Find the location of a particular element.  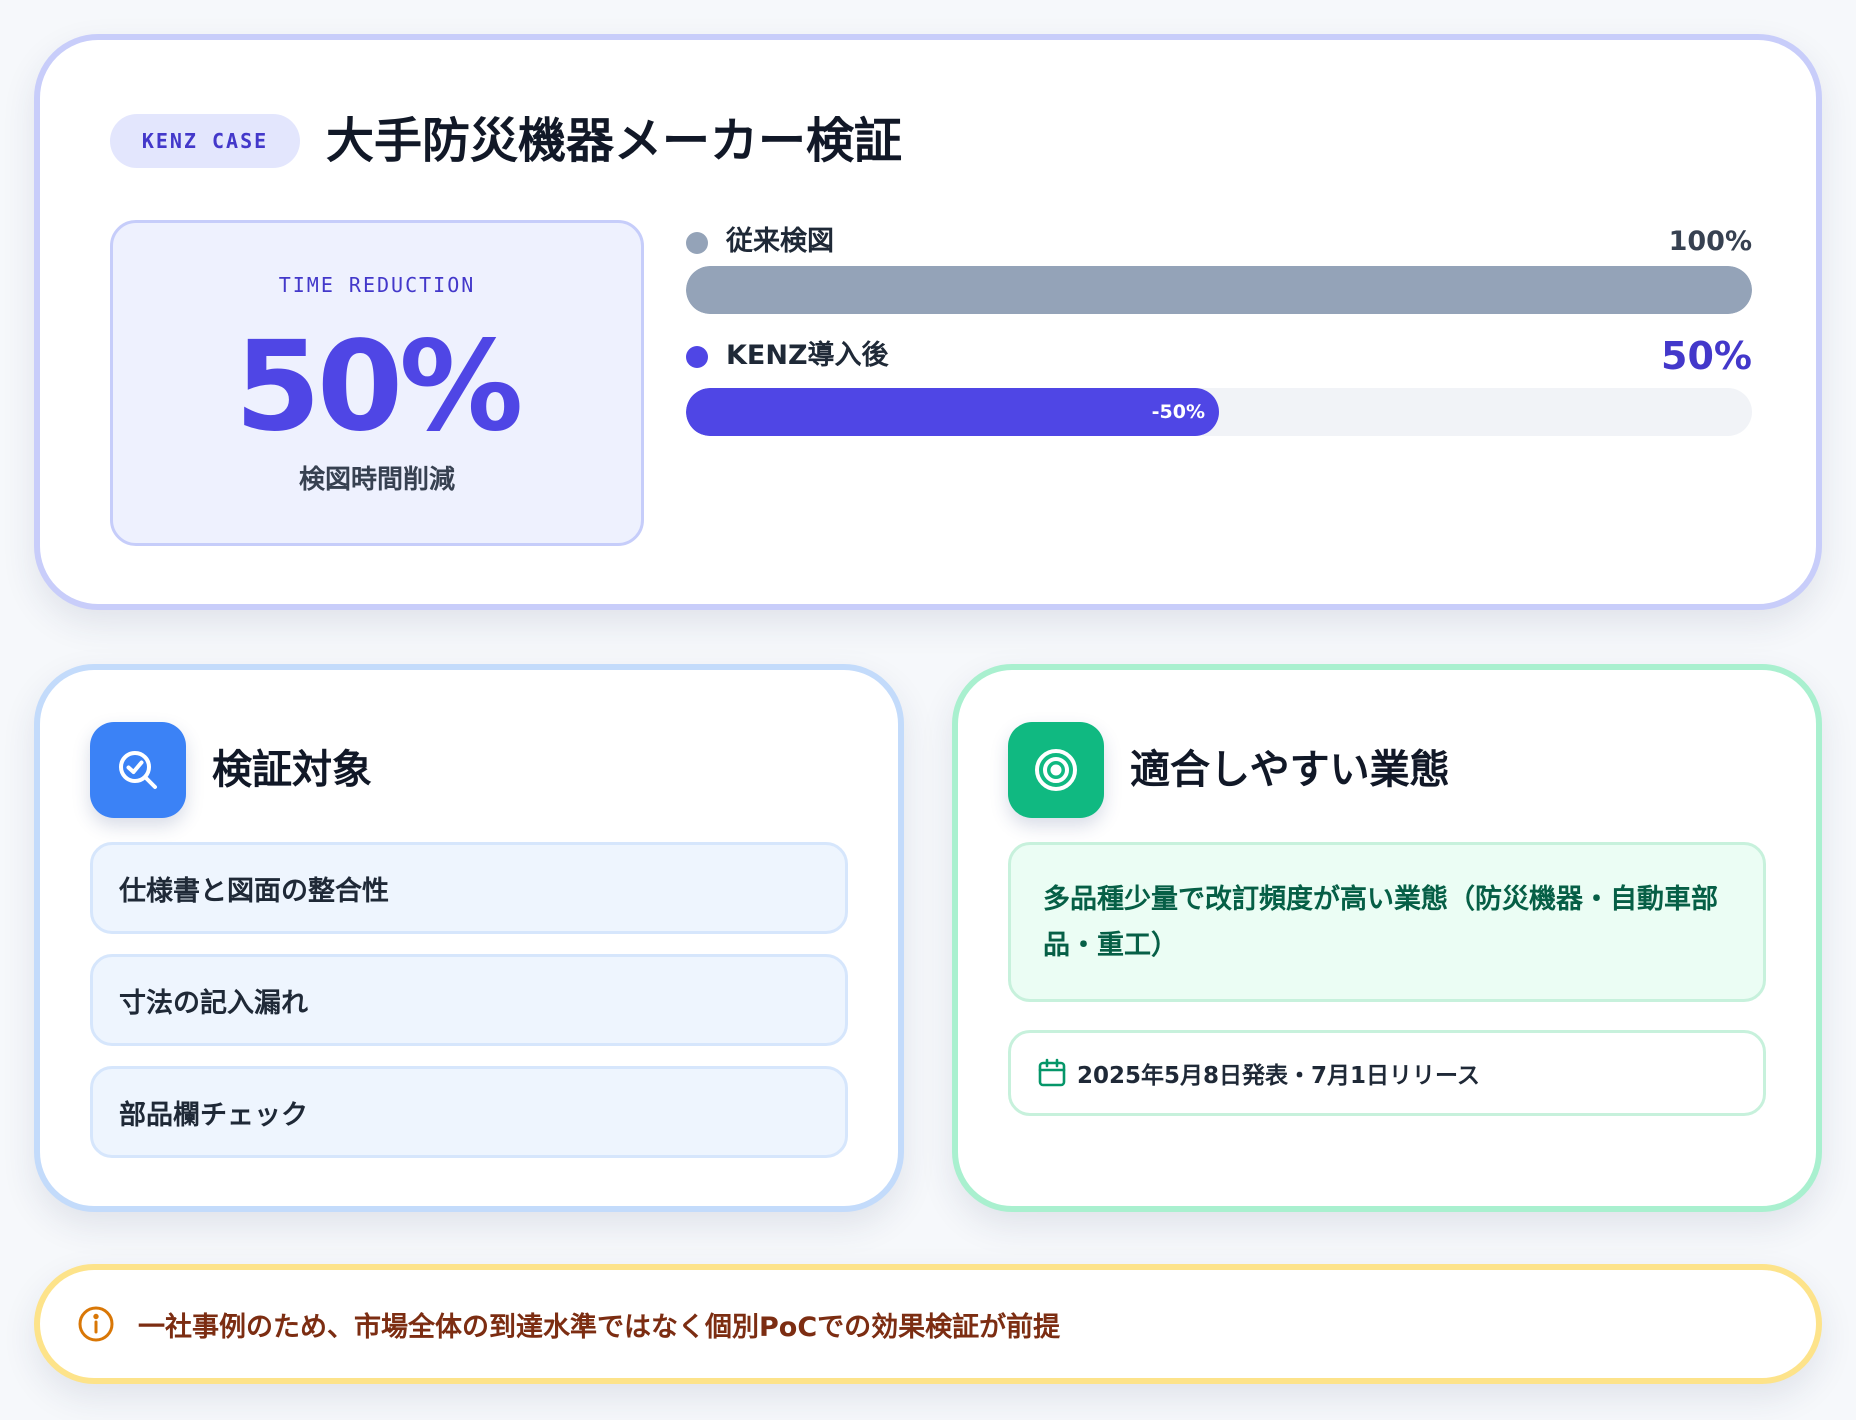

stat-value: 50% is located at coordinates (379, 387).